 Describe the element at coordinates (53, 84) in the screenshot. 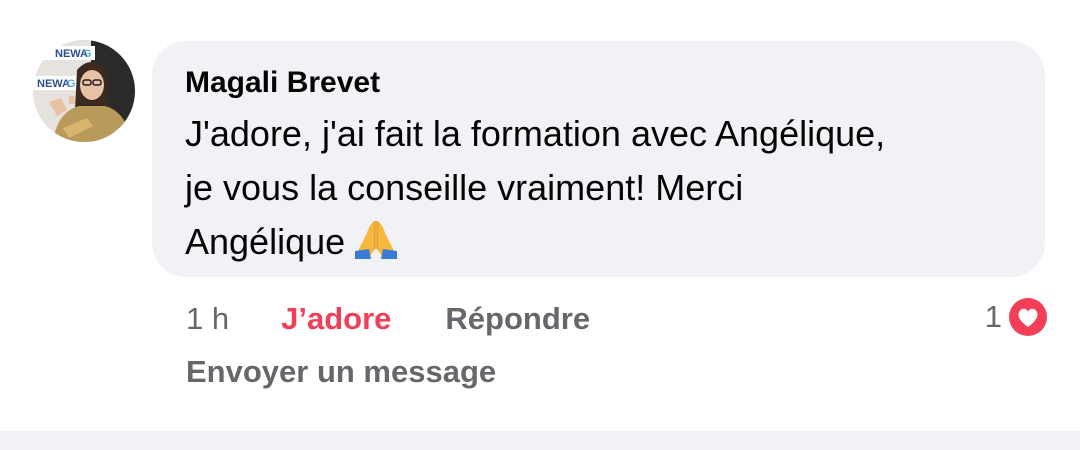

I see `svg-text: NEWA` at that location.